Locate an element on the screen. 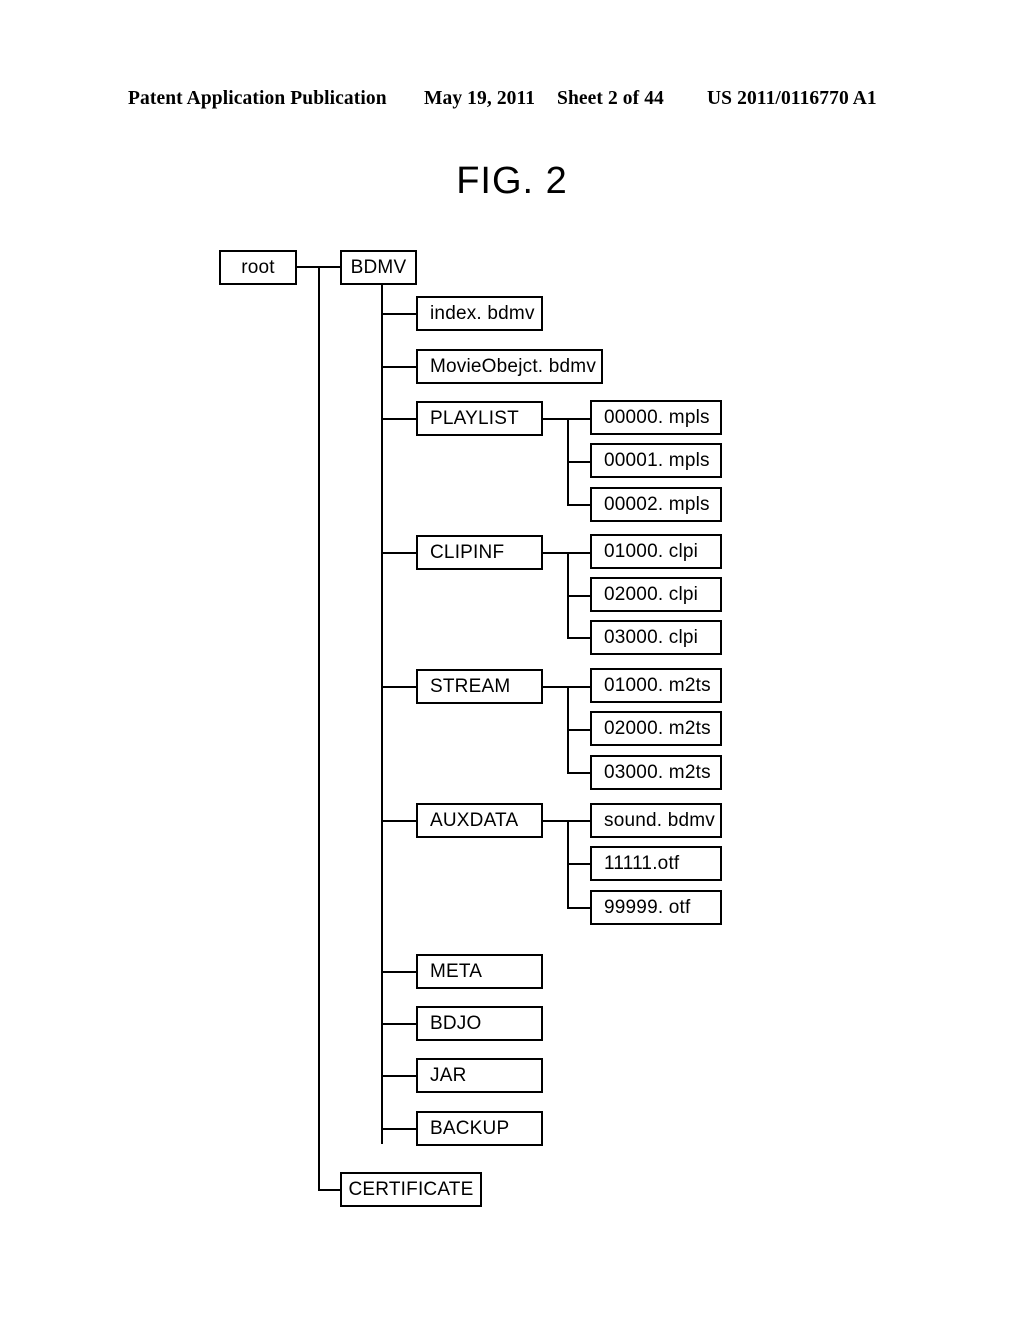 The image size is (1024, 1320). node-auxdata-file-0: sound. bdmv is located at coordinates (656, 820).